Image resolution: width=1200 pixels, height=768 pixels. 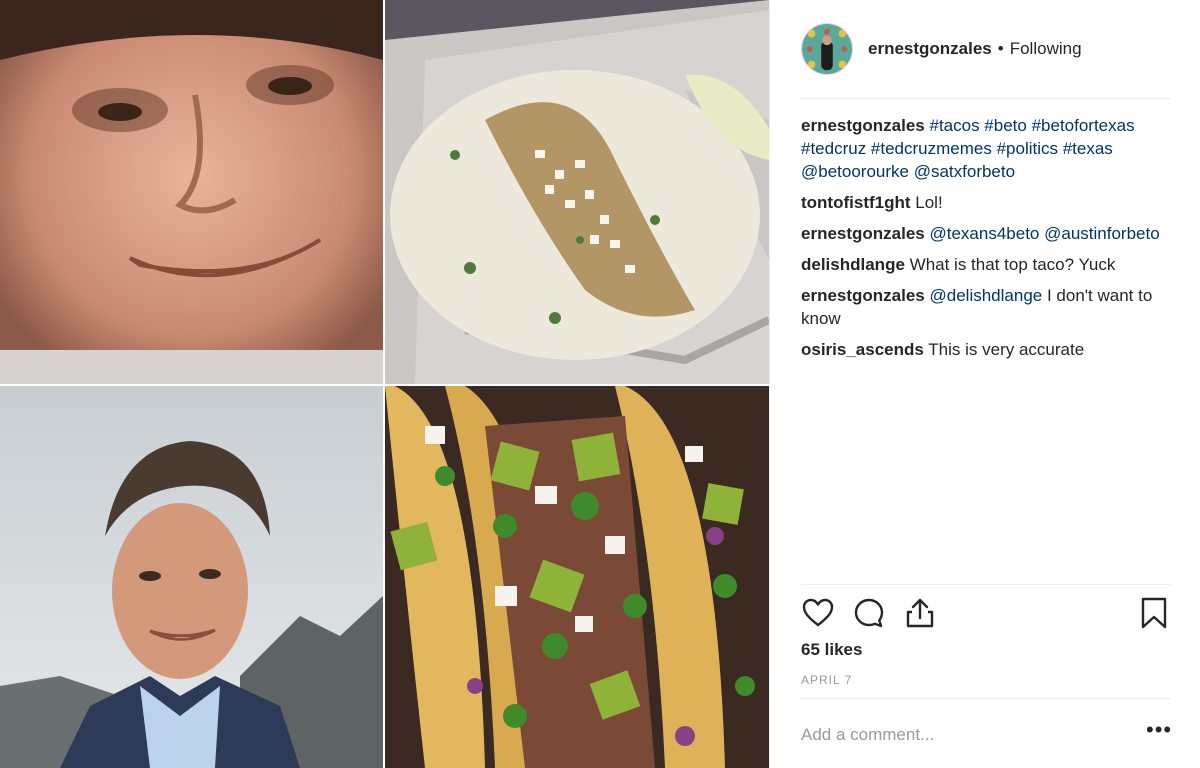 I want to click on comment-item: tontofistf1ght Lol!, so click(x=986, y=202).